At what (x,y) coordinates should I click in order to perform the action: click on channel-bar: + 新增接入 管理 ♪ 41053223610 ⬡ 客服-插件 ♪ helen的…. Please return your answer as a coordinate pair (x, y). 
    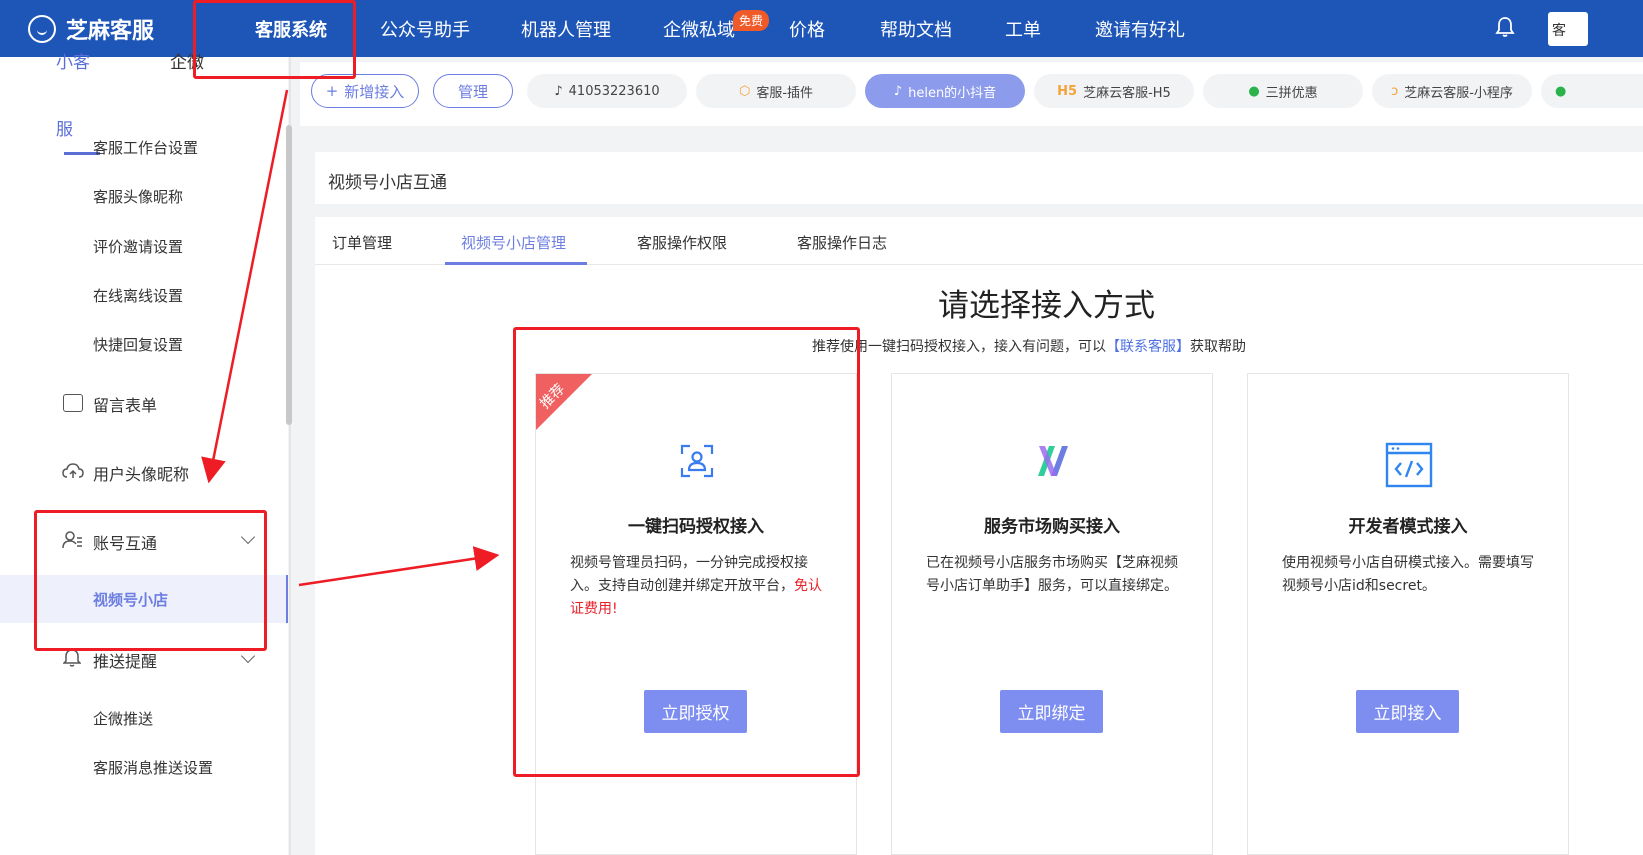
    Looking at the image, I should click on (971, 94).